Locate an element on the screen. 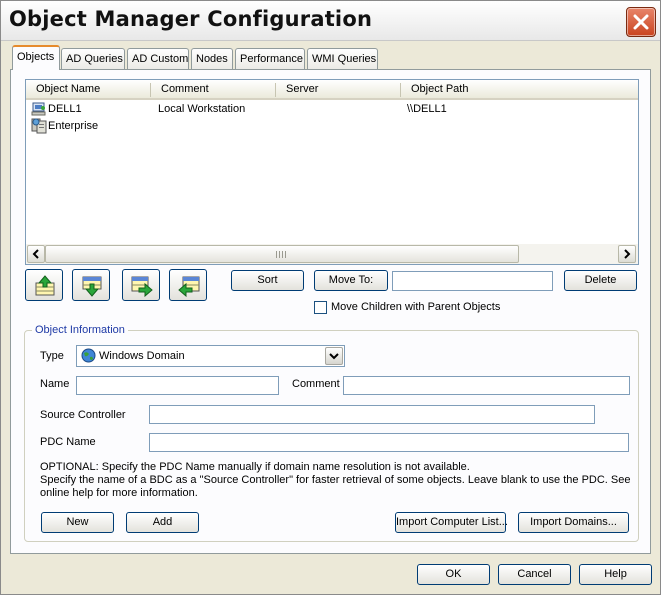 The height and width of the screenshot is (595, 661). name-label: Name is located at coordinates (55, 384).